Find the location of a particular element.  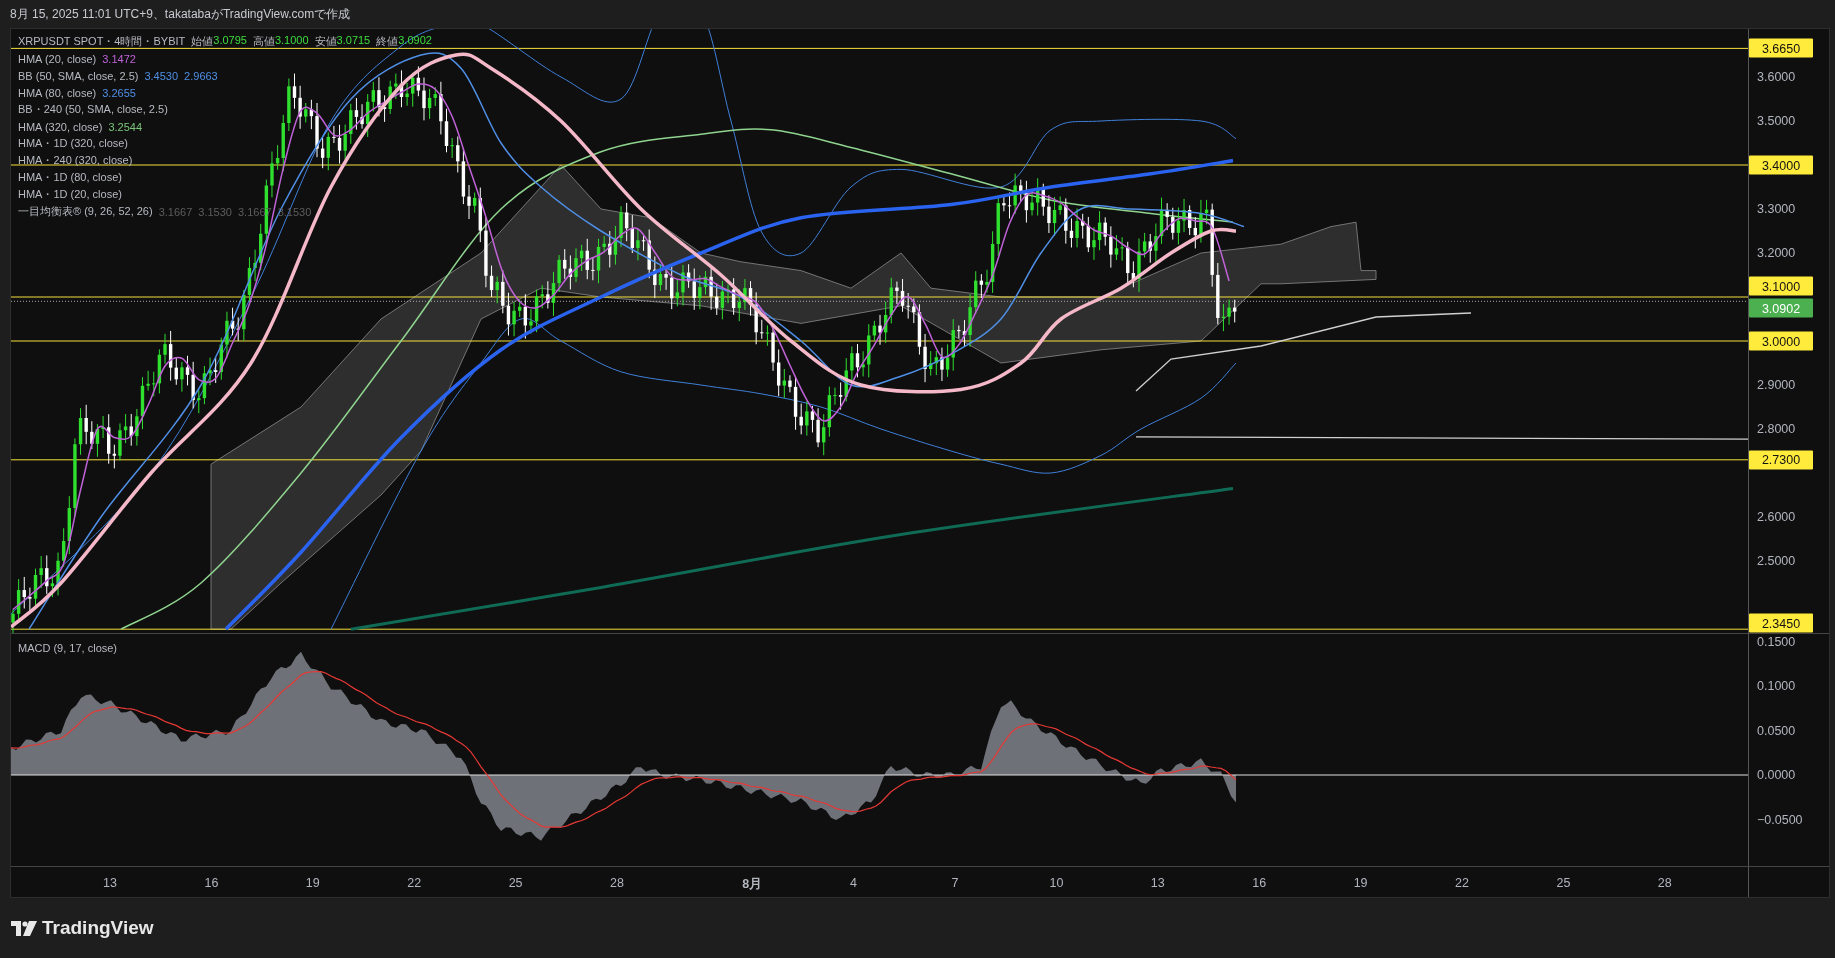

ohlc-label: 安値 is located at coordinates (325, 41).